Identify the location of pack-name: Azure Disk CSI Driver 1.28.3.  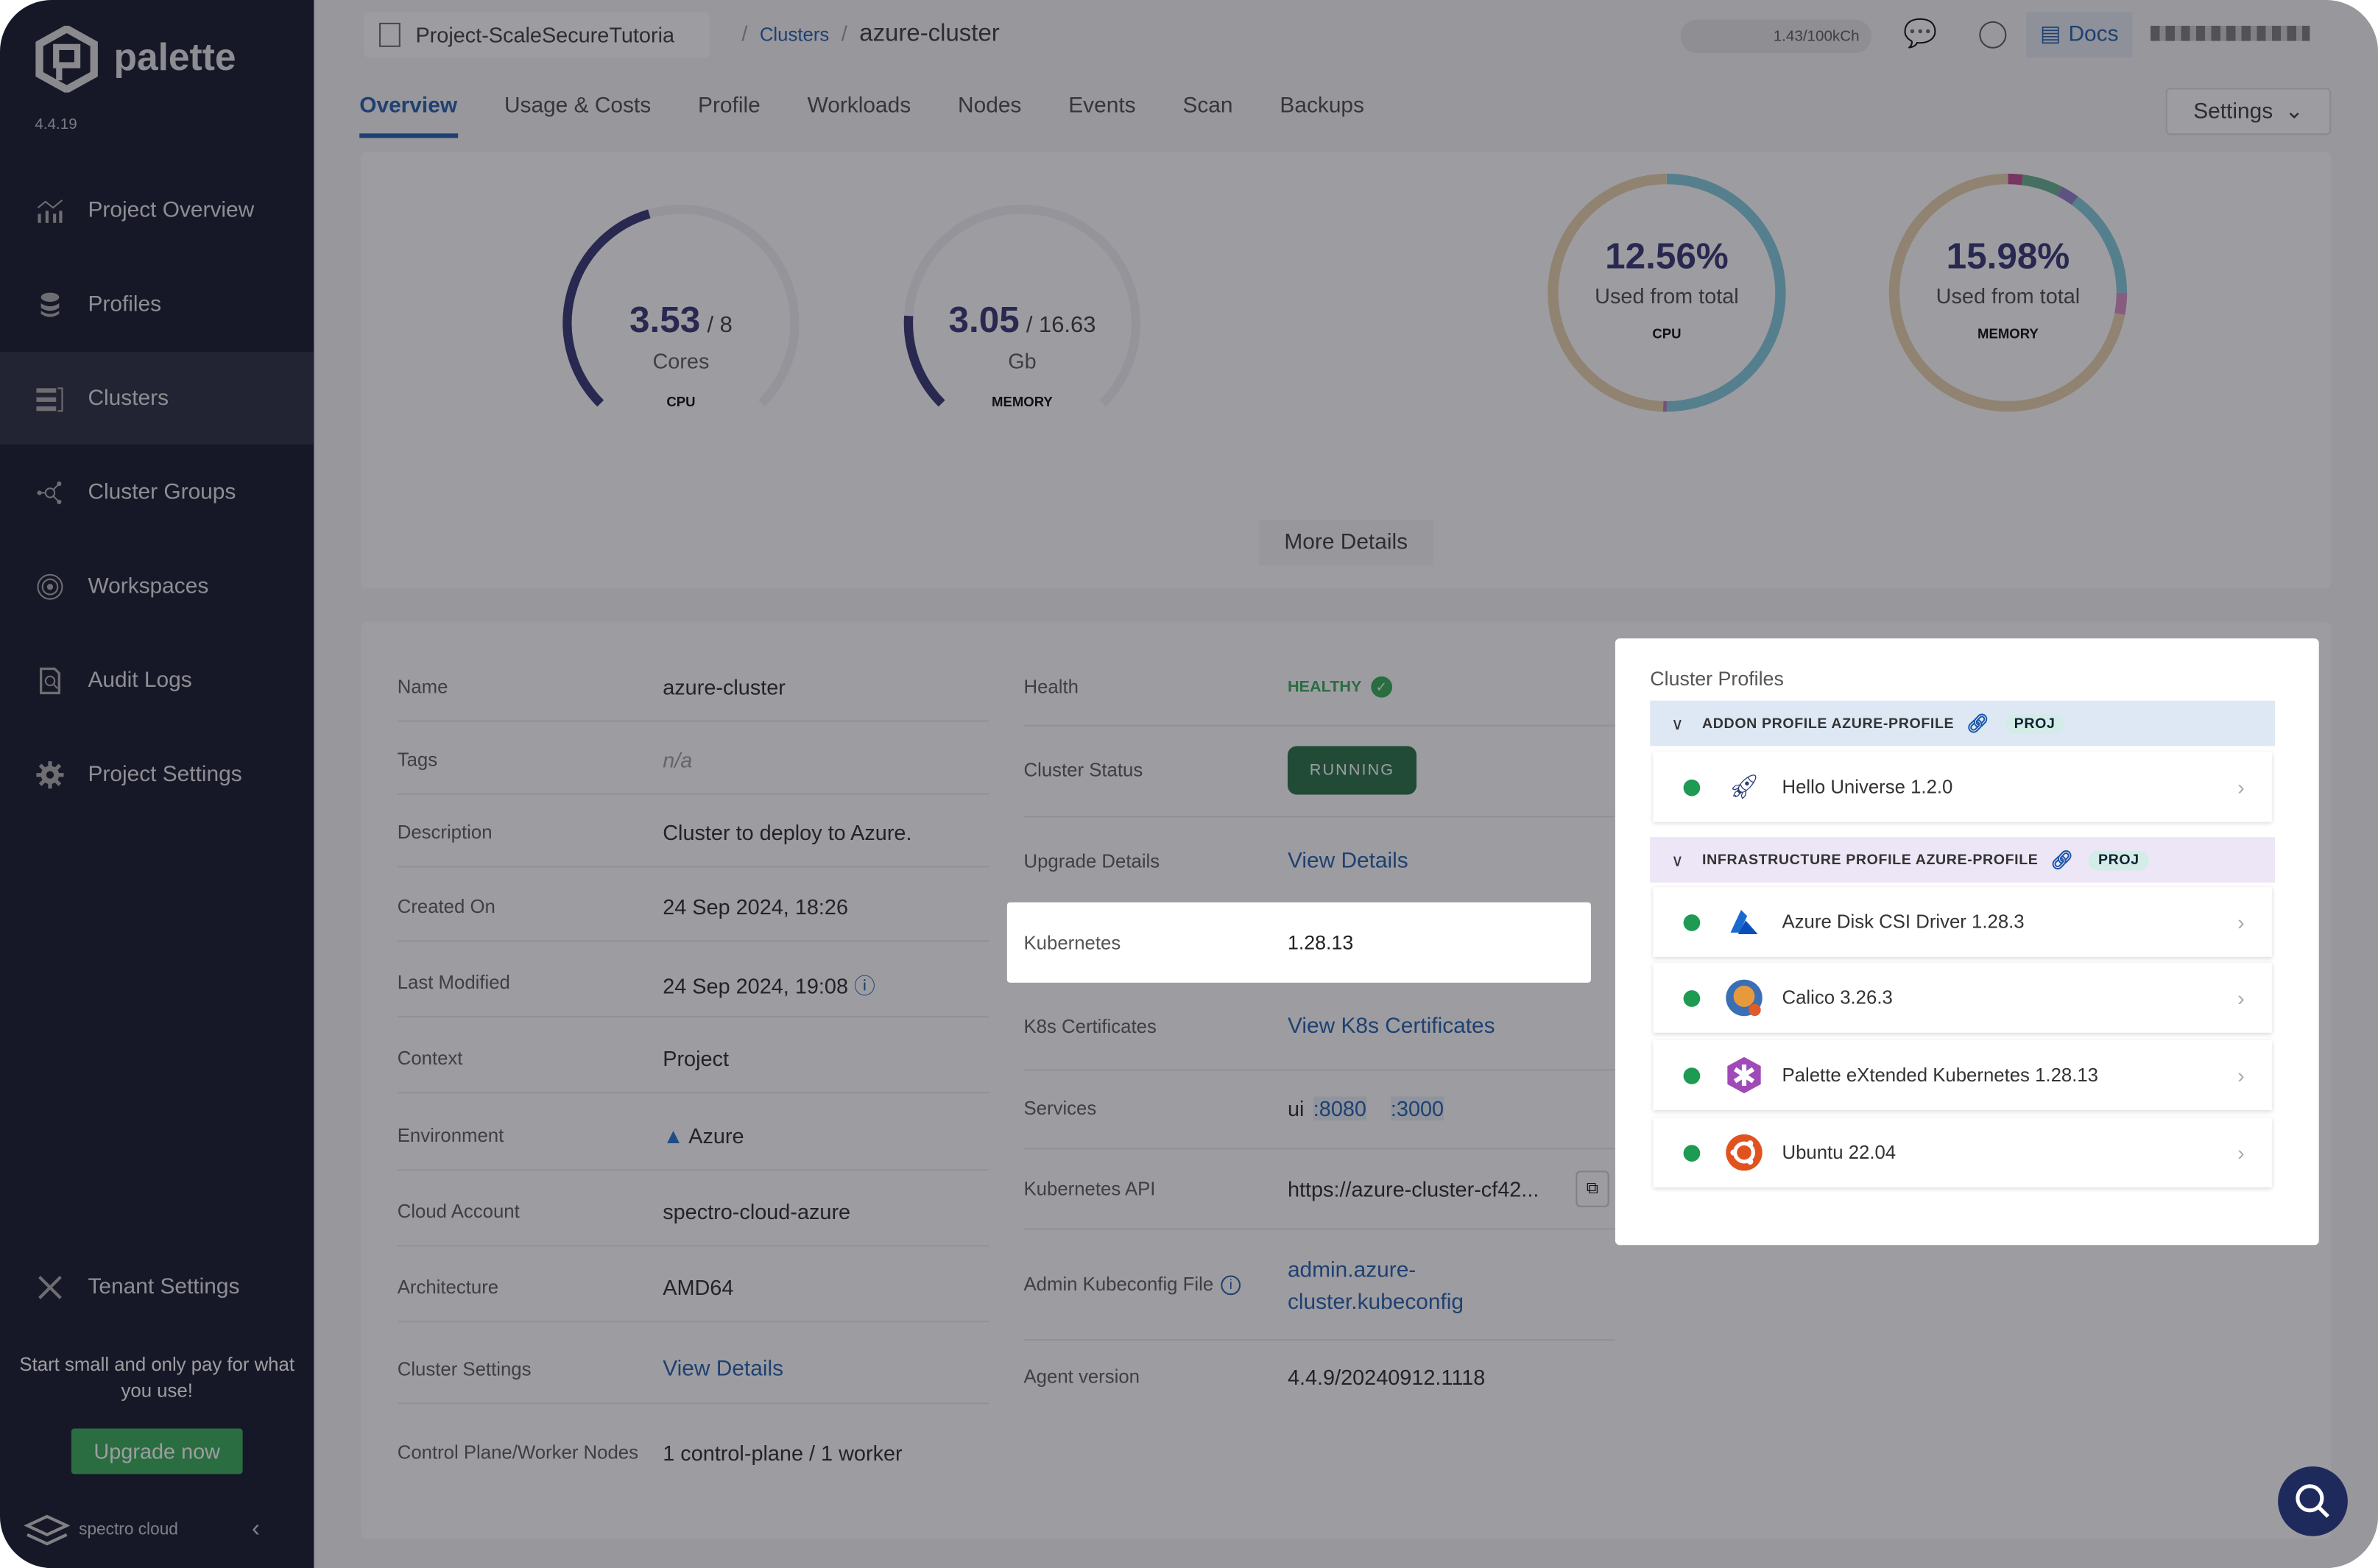
(1903, 922).